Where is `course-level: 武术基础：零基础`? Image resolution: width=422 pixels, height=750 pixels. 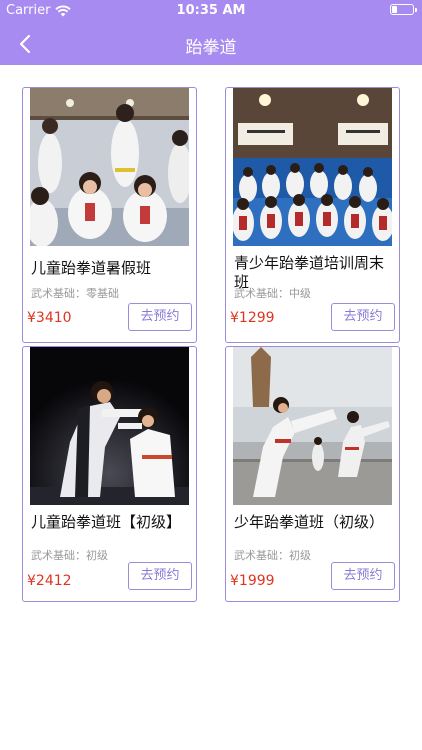
course-level: 武术基础：零基础 is located at coordinates (75, 293).